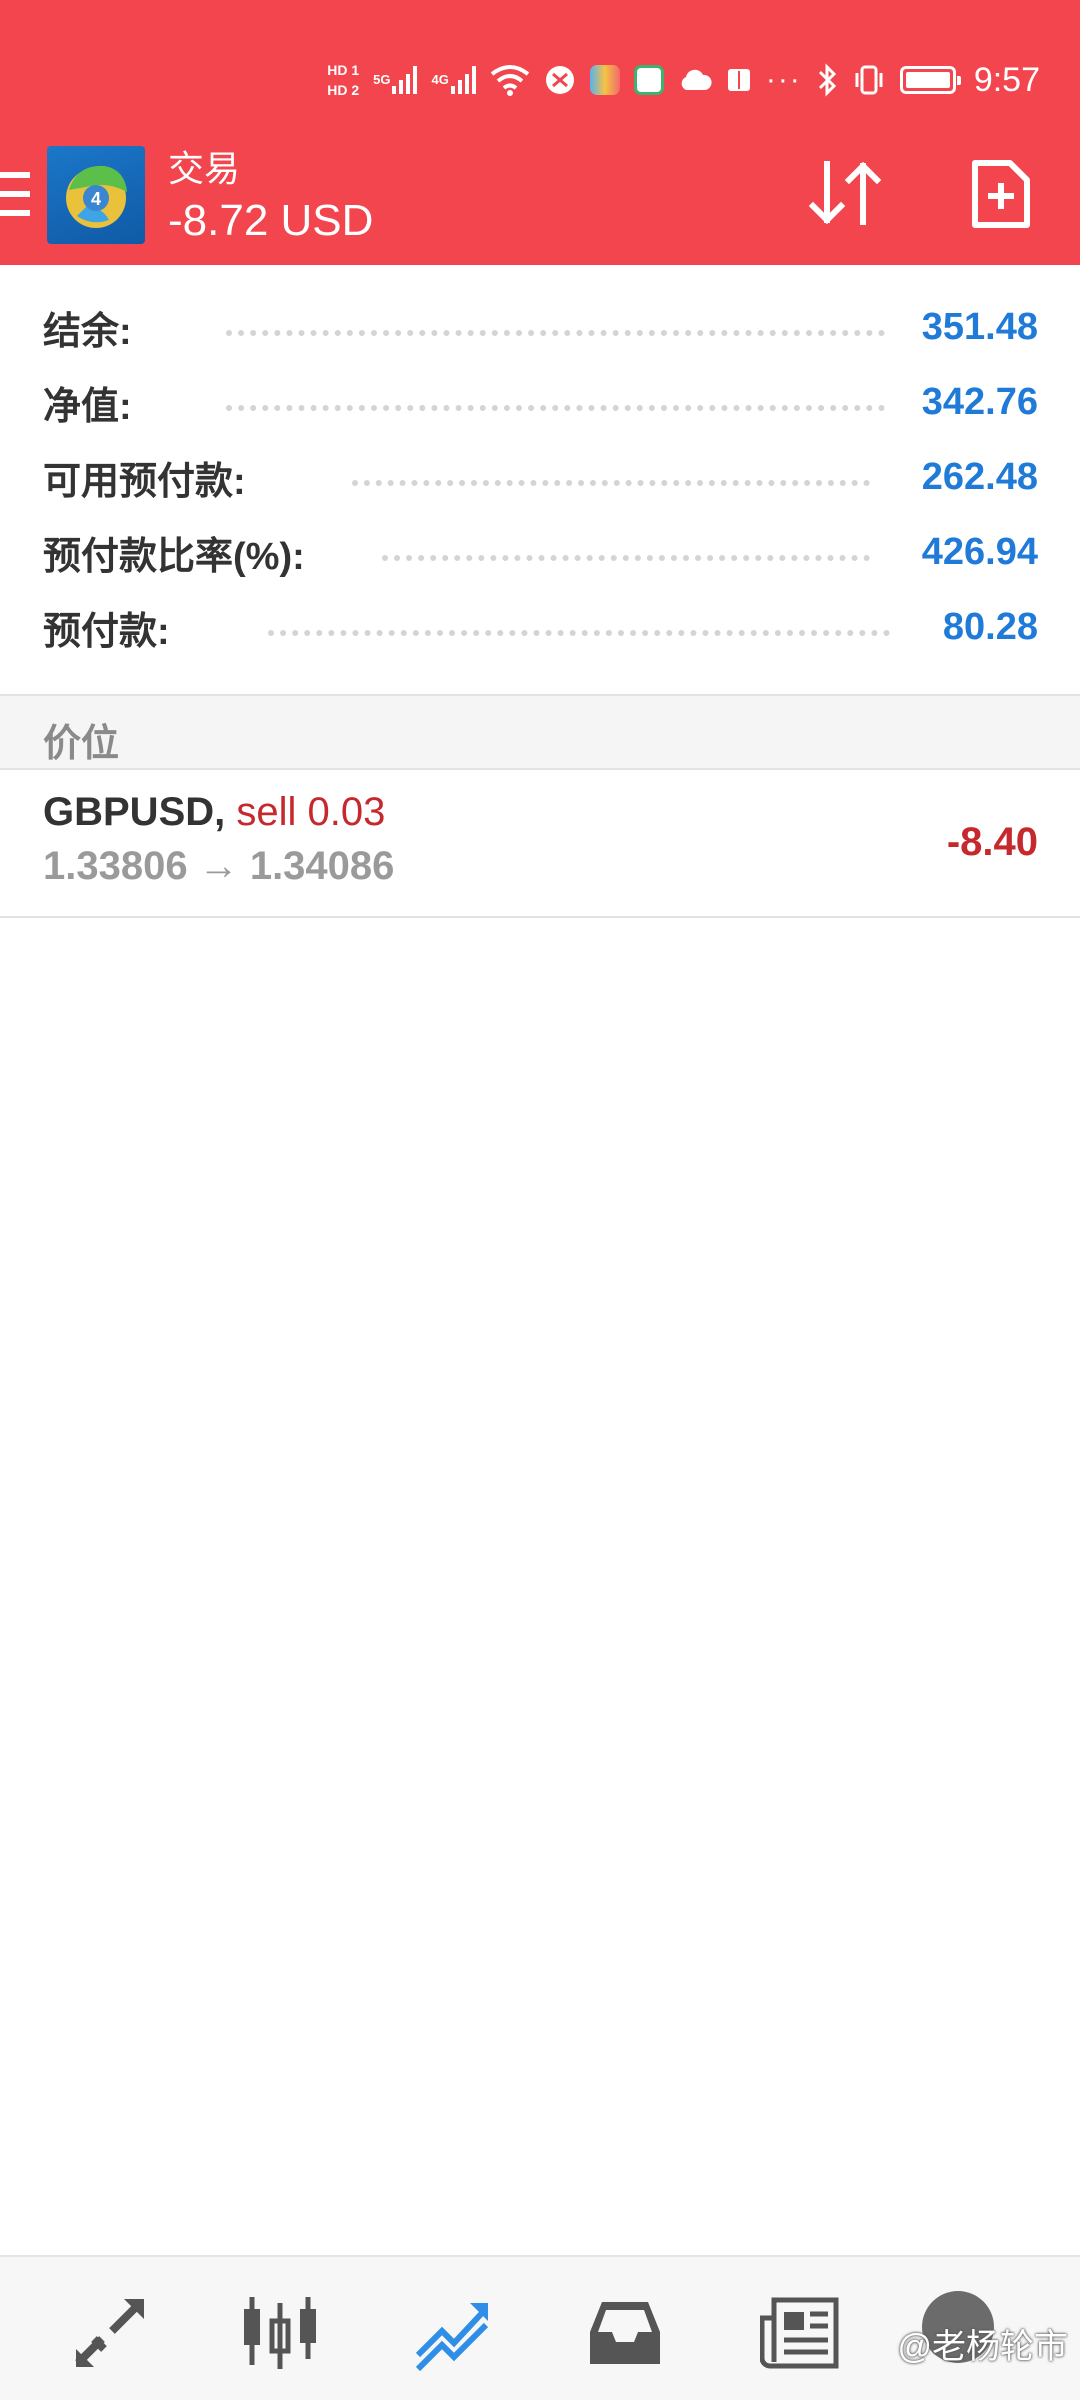 Image resolution: width=1080 pixels, height=2400 pixels. I want to click on balance-value: 351.48, so click(979, 327).